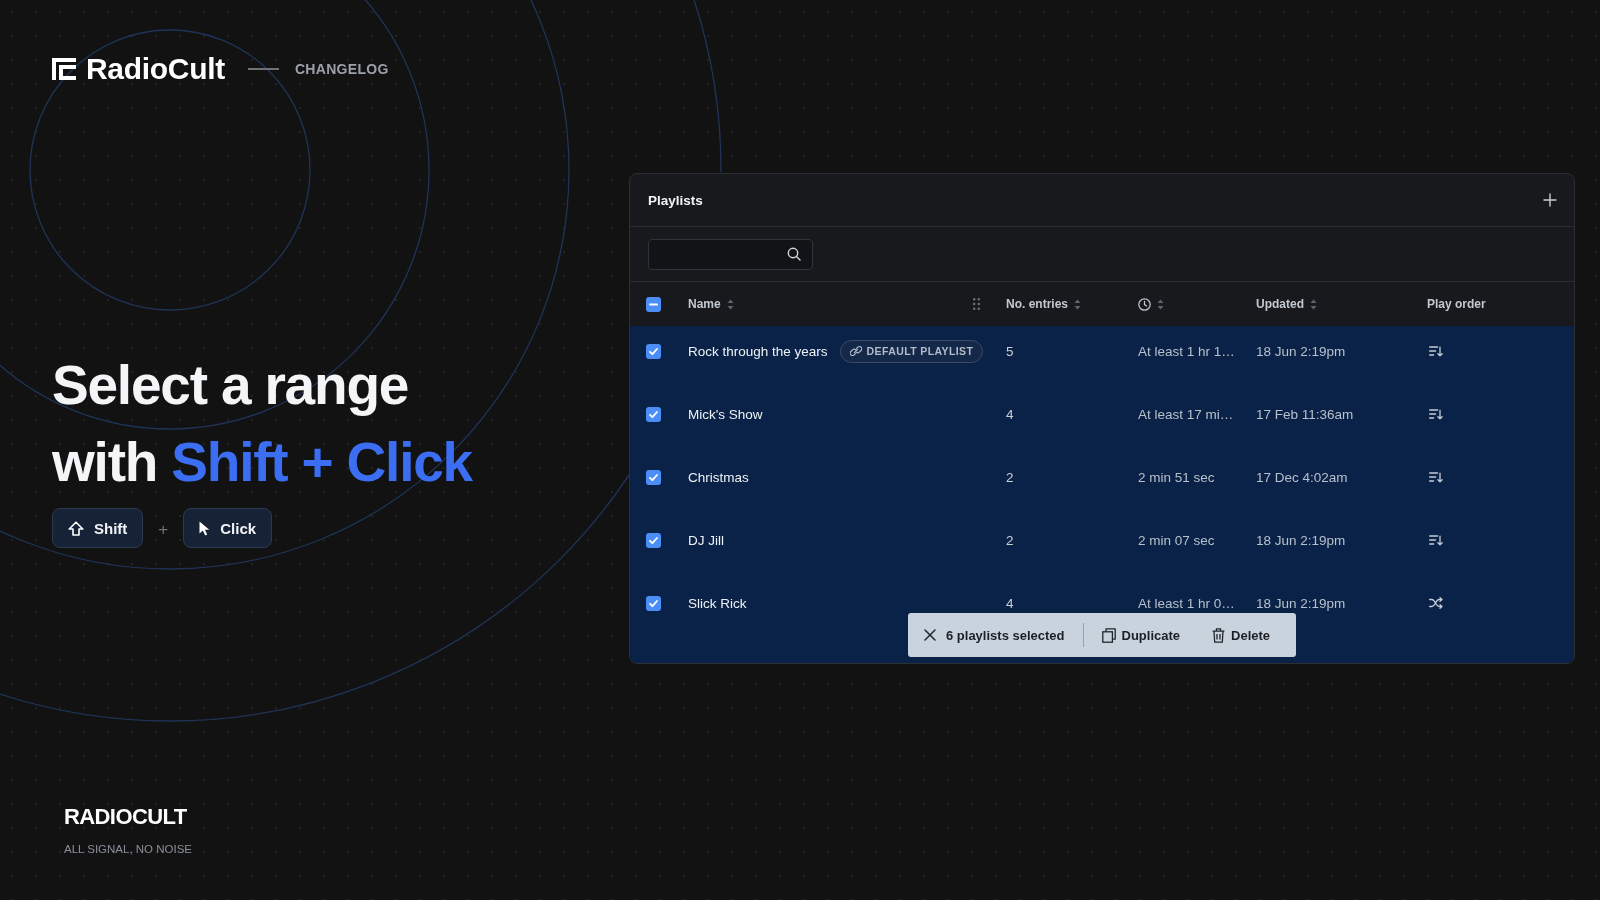 This screenshot has width=1600, height=900. What do you see at coordinates (1219, 635) in the screenshot?
I see `trash-icon` at bounding box center [1219, 635].